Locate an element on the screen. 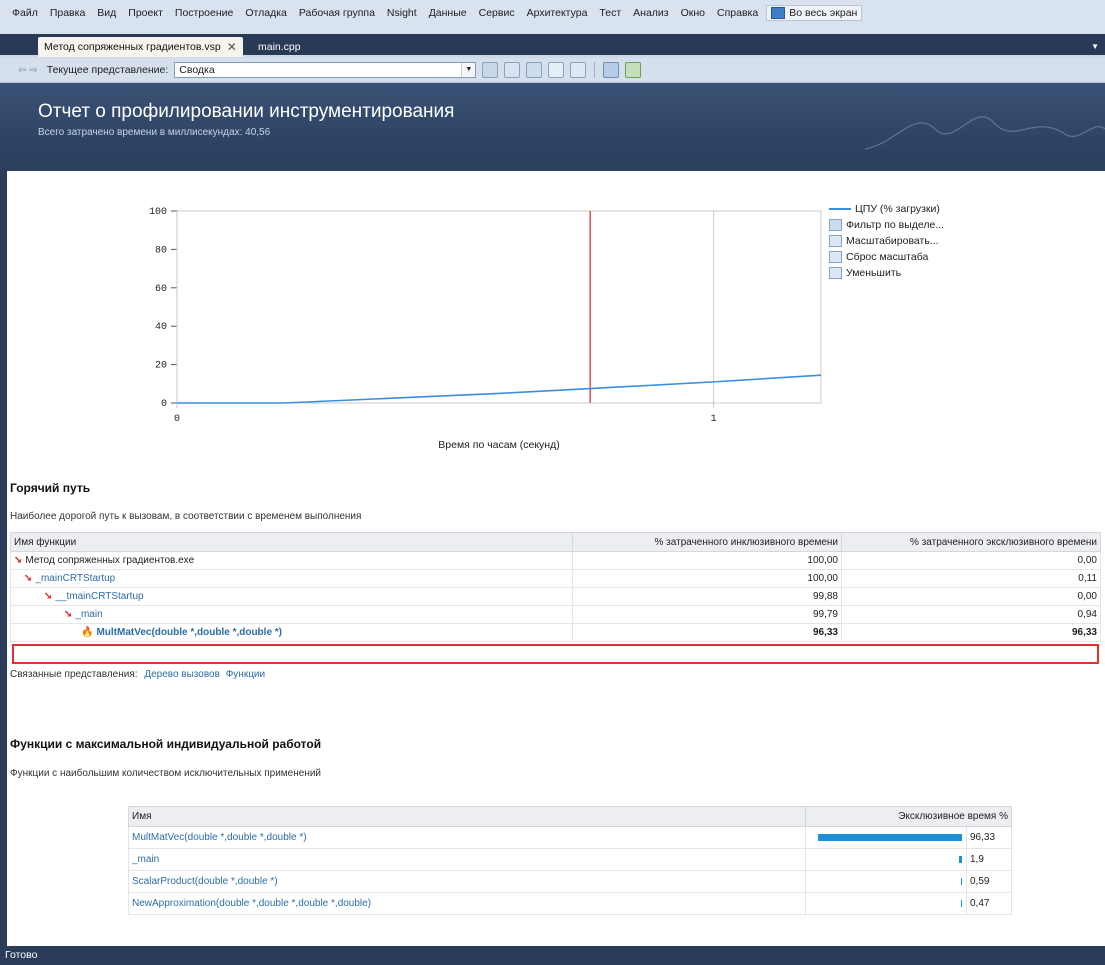  function-cell: ScalarProduct(double *,double *) is located at coordinates (467, 881).